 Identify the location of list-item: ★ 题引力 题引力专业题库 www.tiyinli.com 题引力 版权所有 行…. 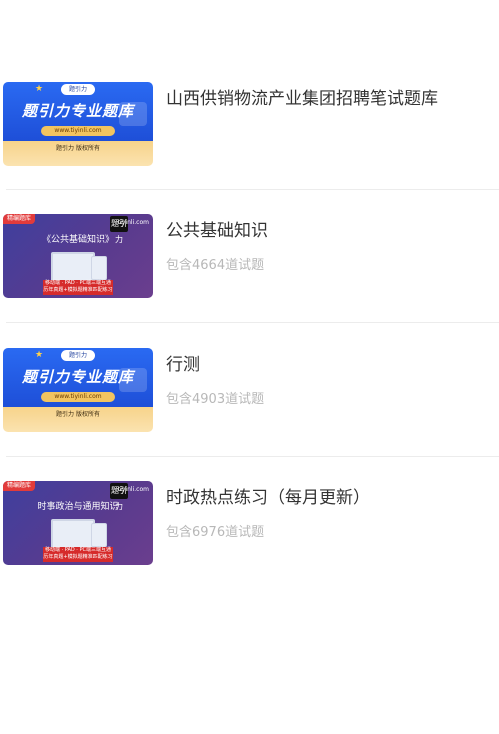
(249, 393).